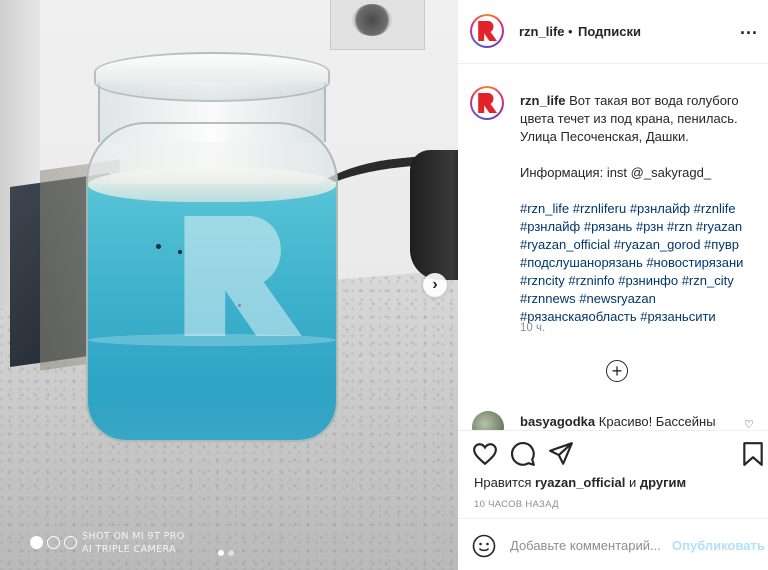 This screenshot has width=768, height=570. Describe the element at coordinates (632, 482) in the screenshot. I see `likes-and: и` at that location.